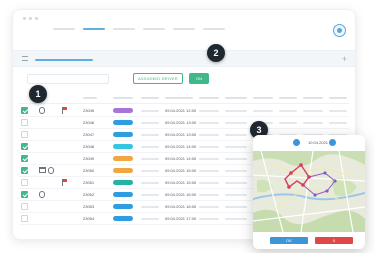  What do you see at coordinates (158, 78) in the screenshot?
I see `assigned-driver-filter: ASSIGNED DRIVER` at bounding box center [158, 78].